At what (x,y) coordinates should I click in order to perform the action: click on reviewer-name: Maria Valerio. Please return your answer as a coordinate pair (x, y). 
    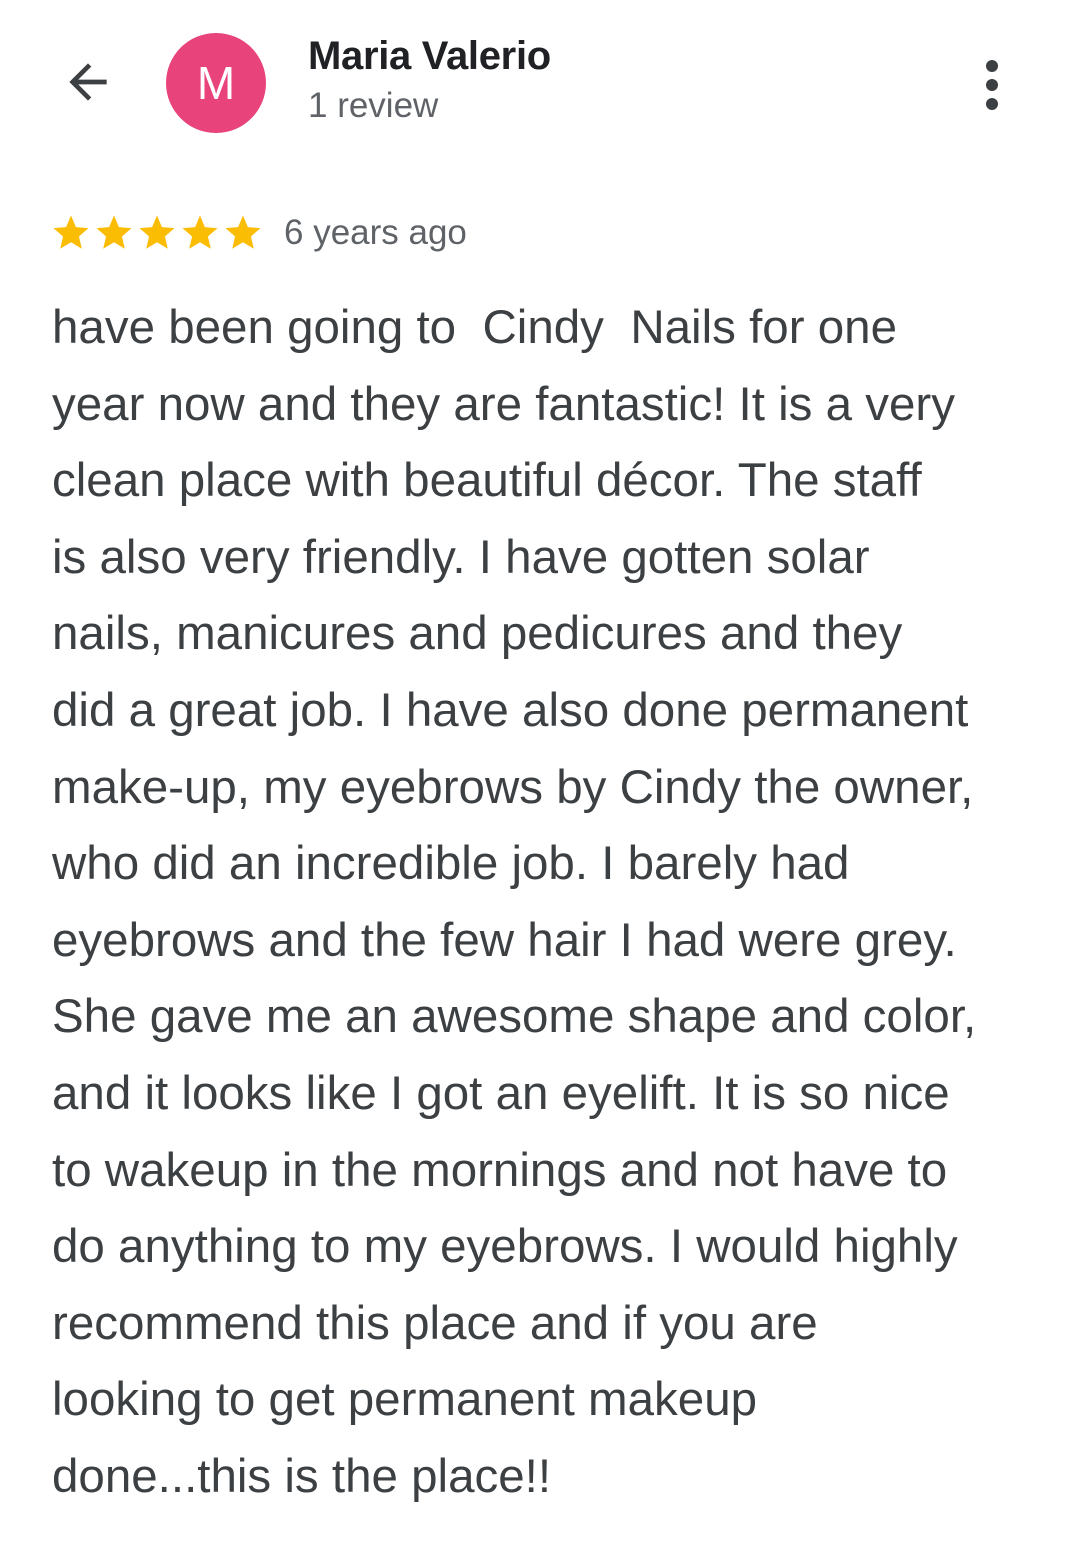
    Looking at the image, I should click on (429, 56).